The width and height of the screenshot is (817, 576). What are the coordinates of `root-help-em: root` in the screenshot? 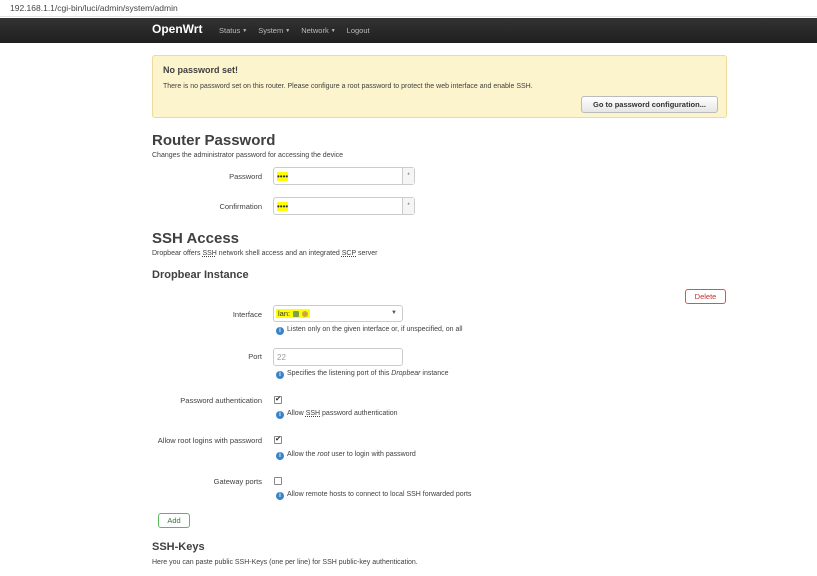 It's located at (323, 454).